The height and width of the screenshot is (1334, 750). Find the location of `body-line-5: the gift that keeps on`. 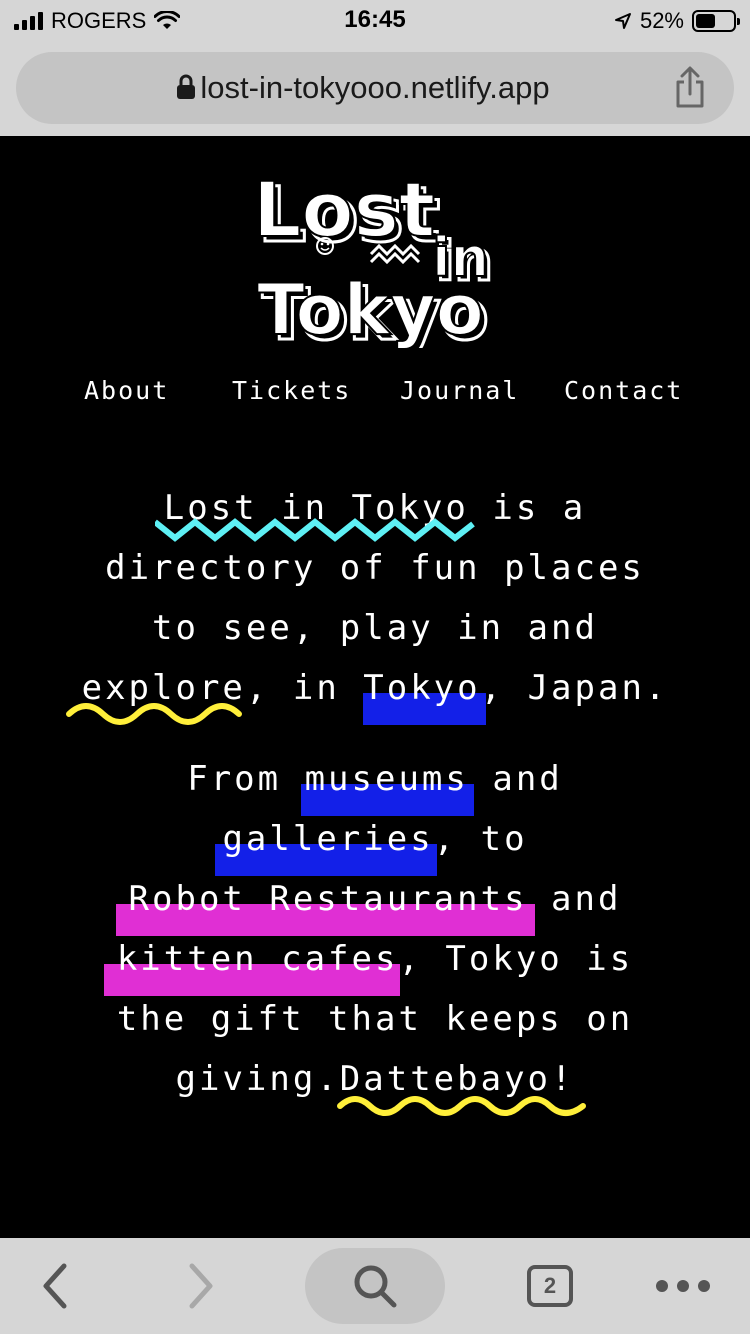

body-line-5: the gift that keeps on is located at coordinates (375, 1019).